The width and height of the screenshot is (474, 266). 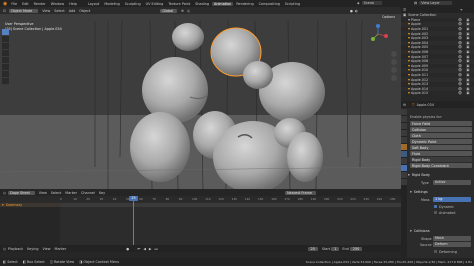 What do you see at coordinates (5, 46) in the screenshot?
I see `move-tool-icon` at bounding box center [5, 46].